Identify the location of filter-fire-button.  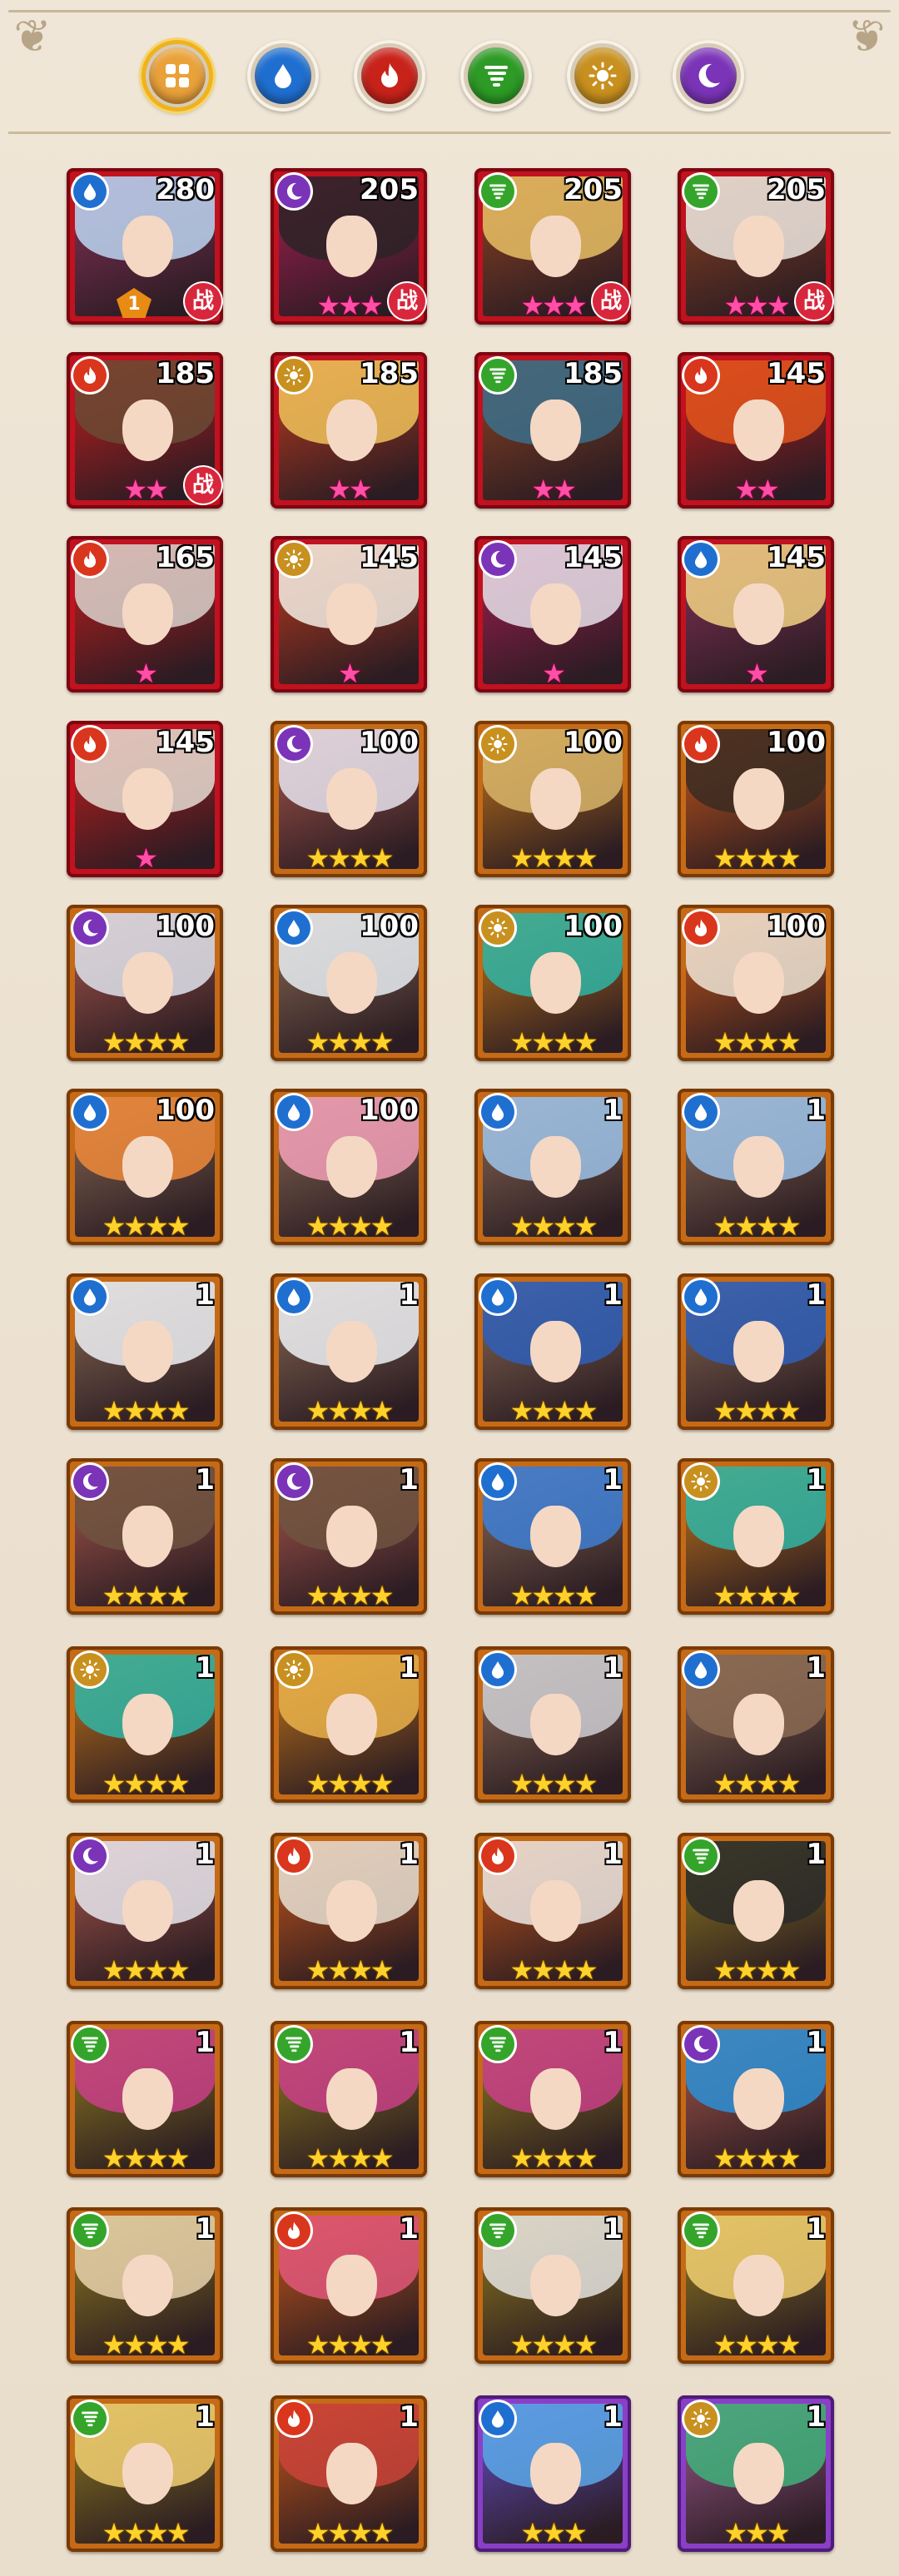
(389, 76).